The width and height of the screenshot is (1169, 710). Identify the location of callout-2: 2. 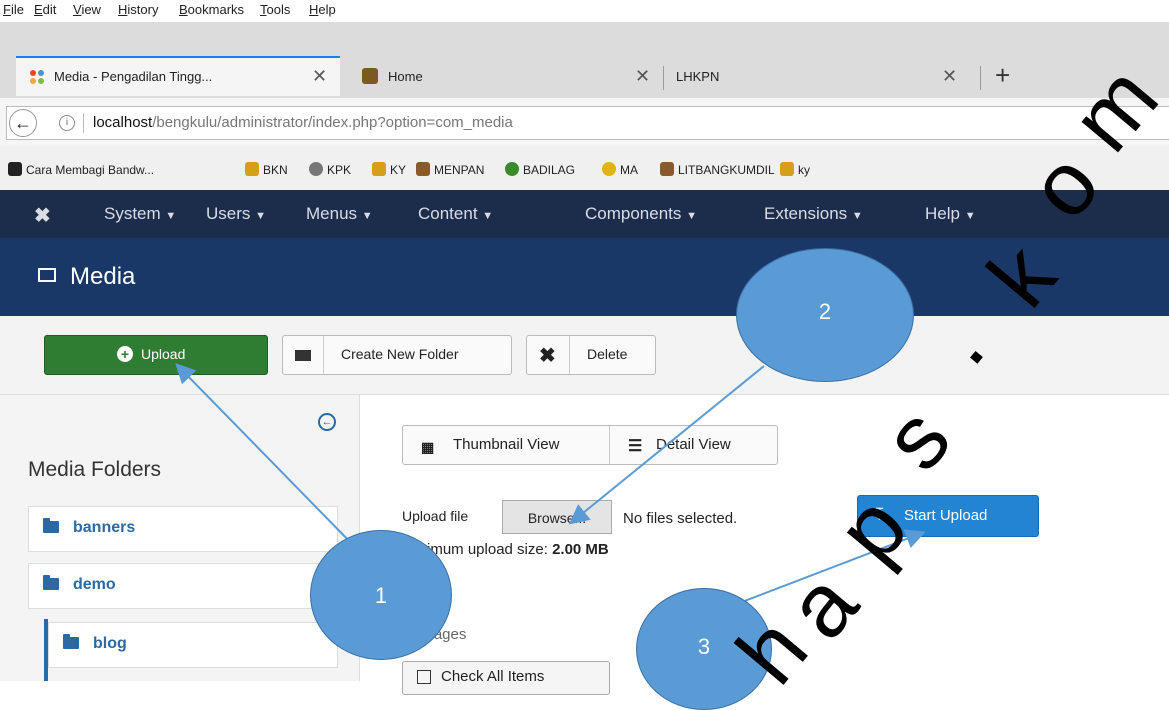
(825, 315).